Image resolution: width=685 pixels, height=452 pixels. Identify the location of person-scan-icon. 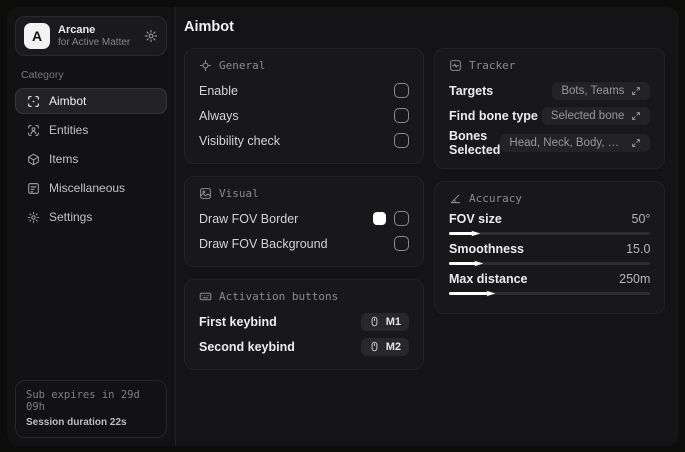
(33, 130).